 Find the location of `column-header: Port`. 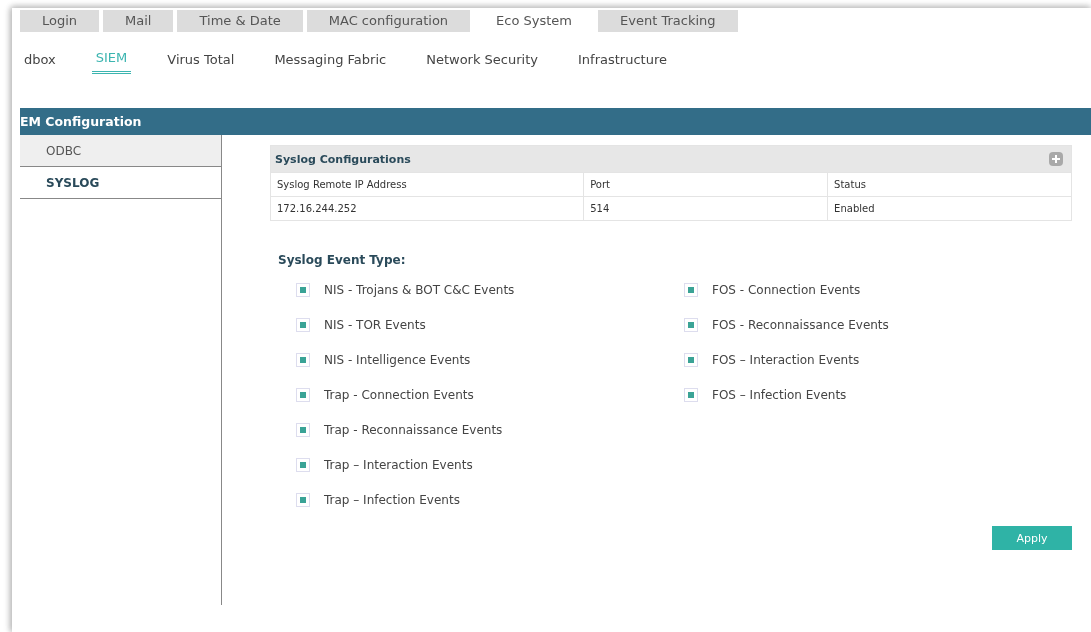

column-header: Port is located at coordinates (705, 184).